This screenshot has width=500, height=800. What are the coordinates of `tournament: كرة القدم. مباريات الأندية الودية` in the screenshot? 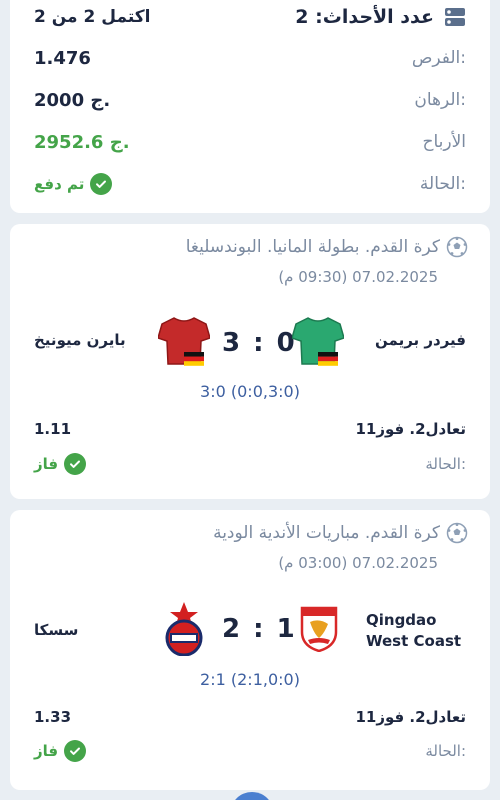 It's located at (340, 533).